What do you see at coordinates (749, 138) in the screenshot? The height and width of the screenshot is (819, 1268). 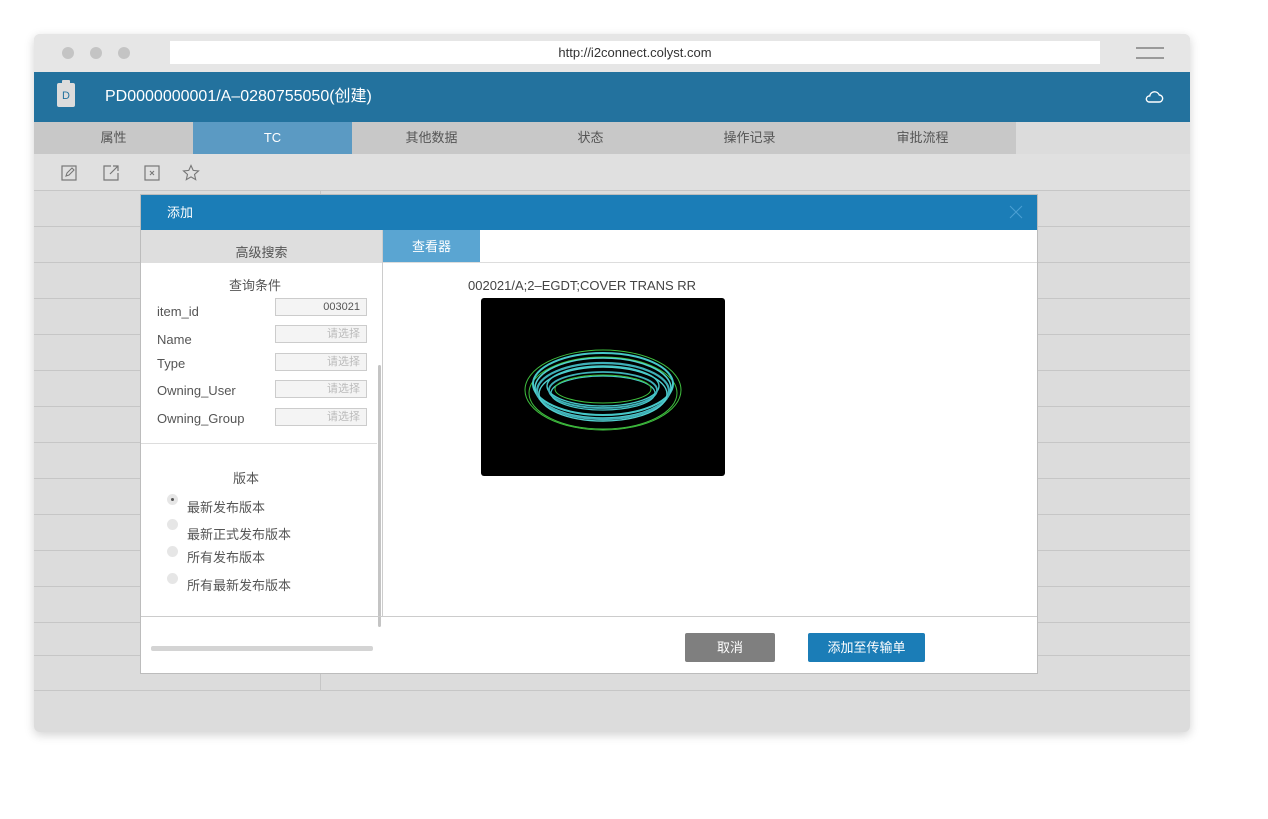 I see `tab-operation-log: 操作记录` at bounding box center [749, 138].